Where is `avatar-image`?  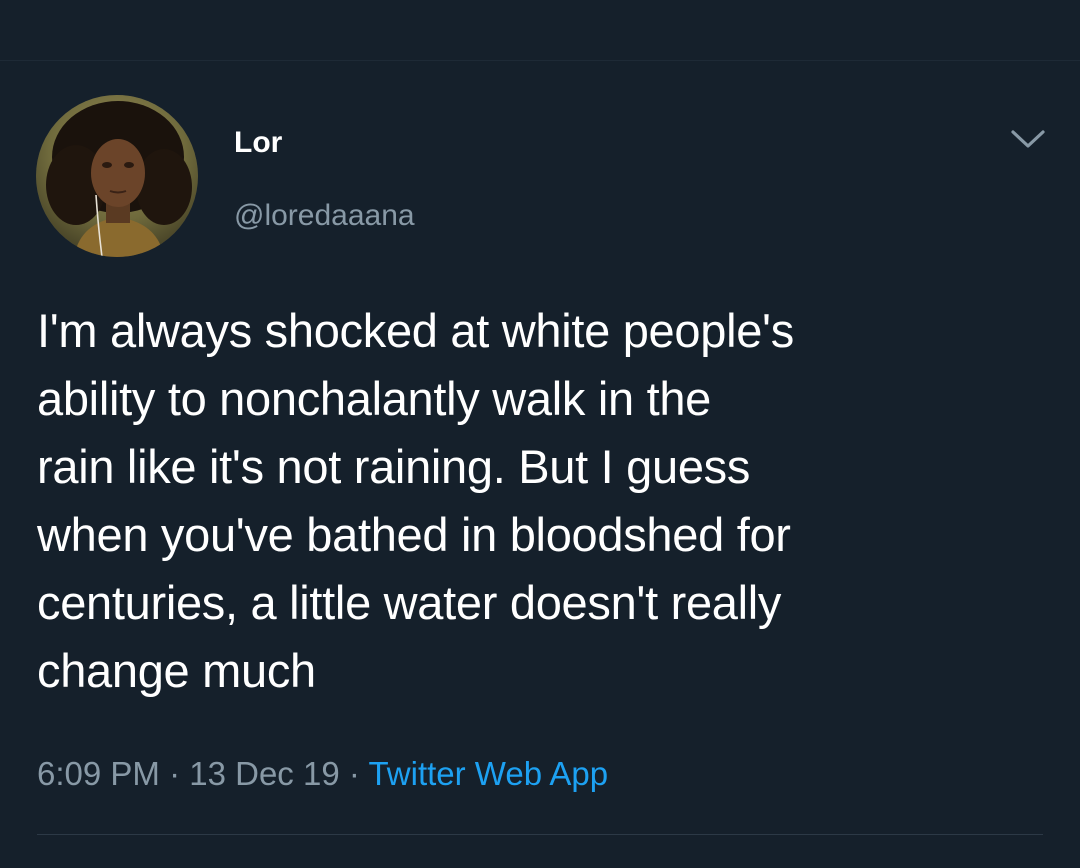 avatar-image is located at coordinates (117, 176).